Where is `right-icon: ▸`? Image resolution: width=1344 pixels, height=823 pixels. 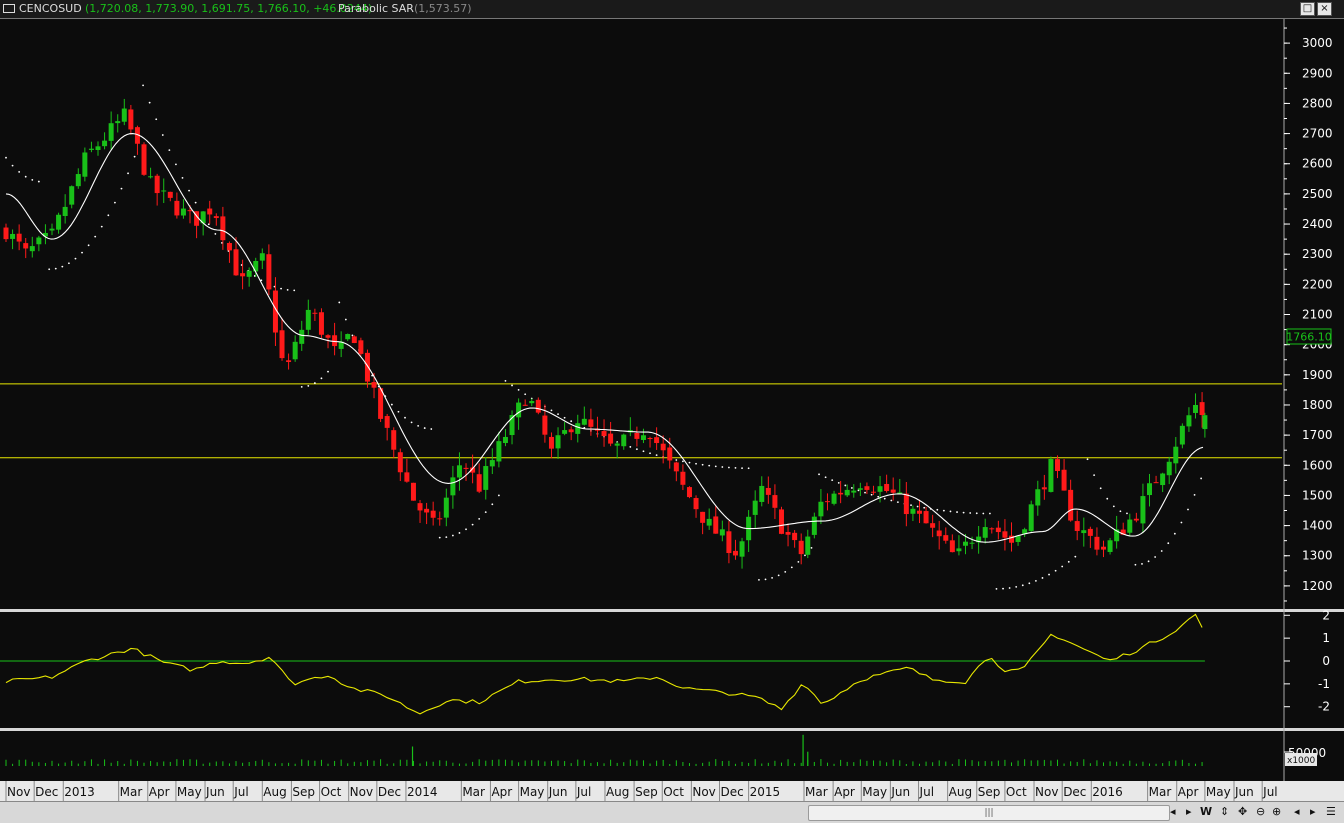
right-icon: ▸ is located at coordinates (1189, 812).